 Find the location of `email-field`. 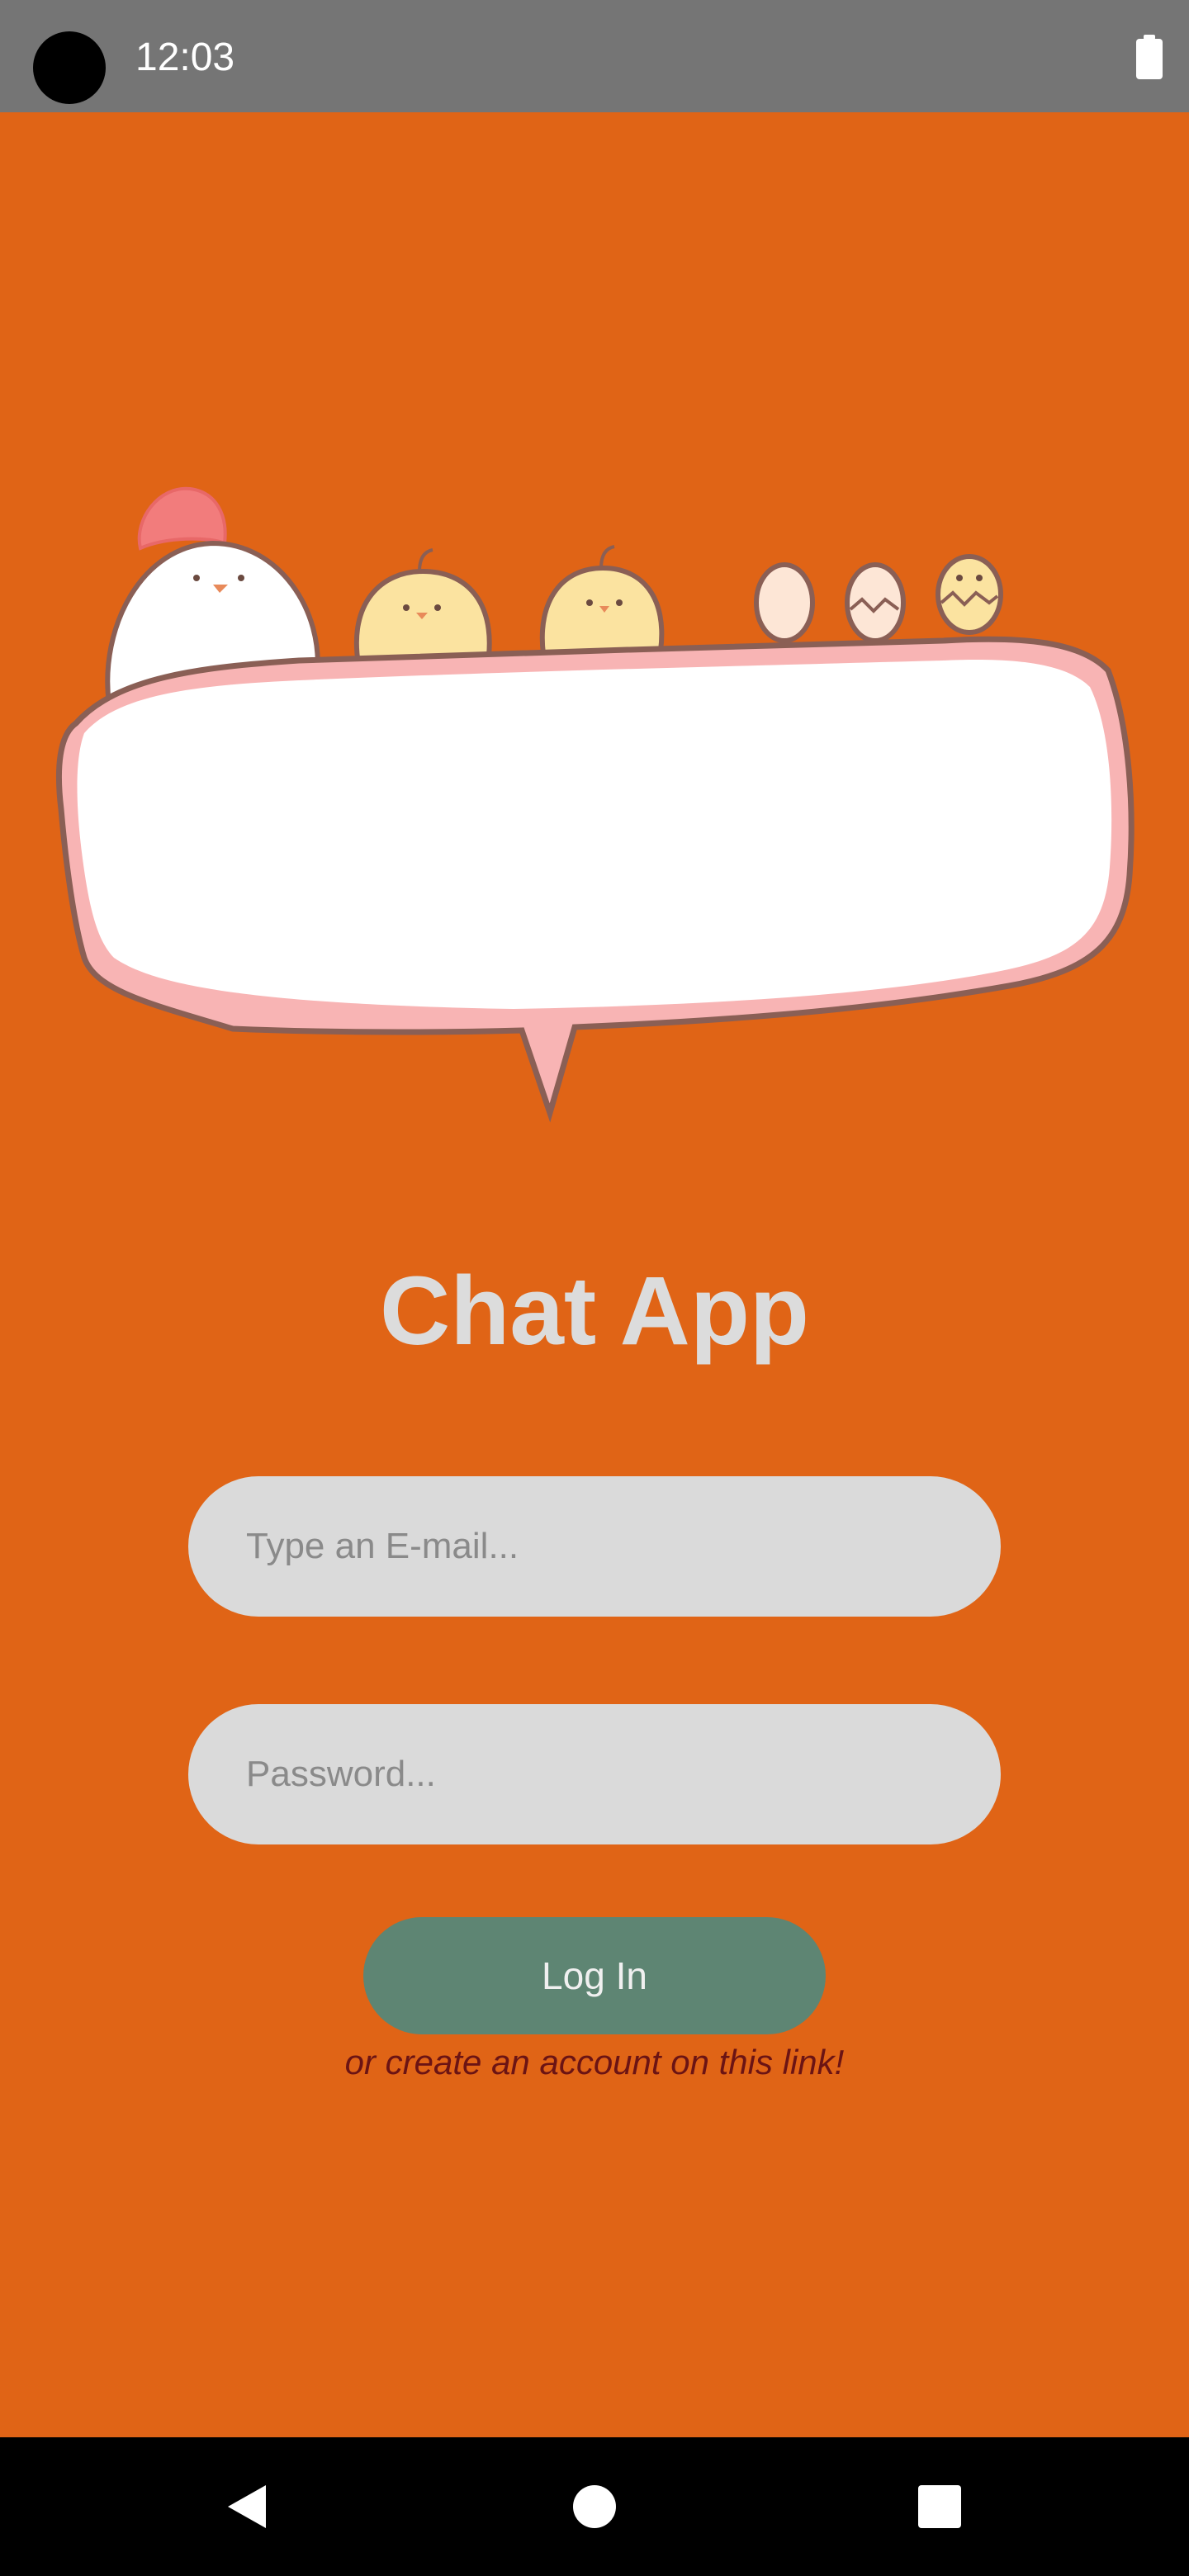

email-field is located at coordinates (594, 1546).